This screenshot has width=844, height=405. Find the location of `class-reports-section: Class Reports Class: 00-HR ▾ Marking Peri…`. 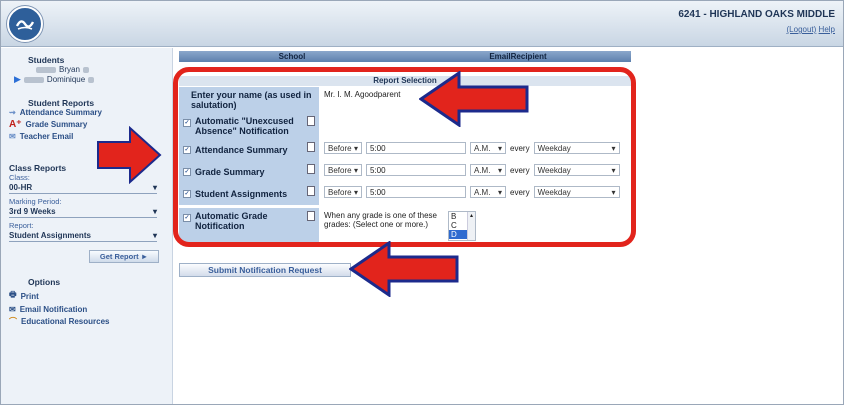

class-reports-section: Class Reports Class: 00-HR ▾ Marking Peri… is located at coordinates (83, 202).